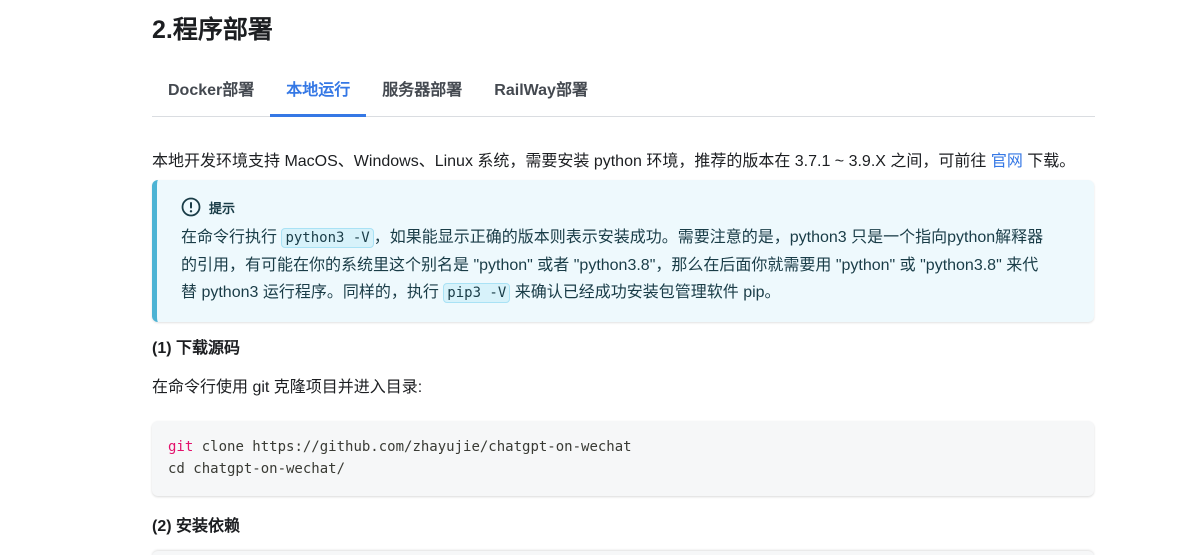 The image size is (1197, 555). What do you see at coordinates (623, 553) in the screenshot?
I see `code-block-install` at bounding box center [623, 553].